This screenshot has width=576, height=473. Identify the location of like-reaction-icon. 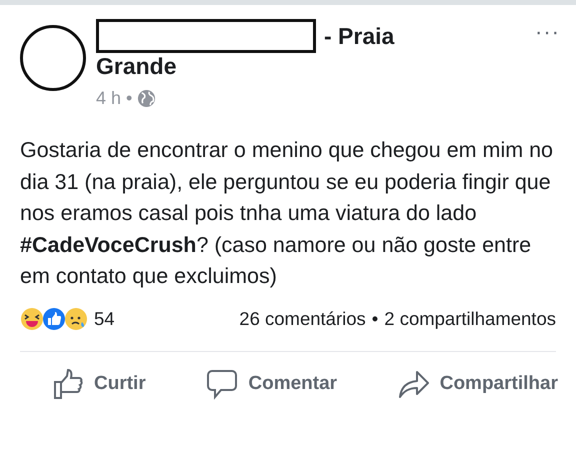
(54, 318).